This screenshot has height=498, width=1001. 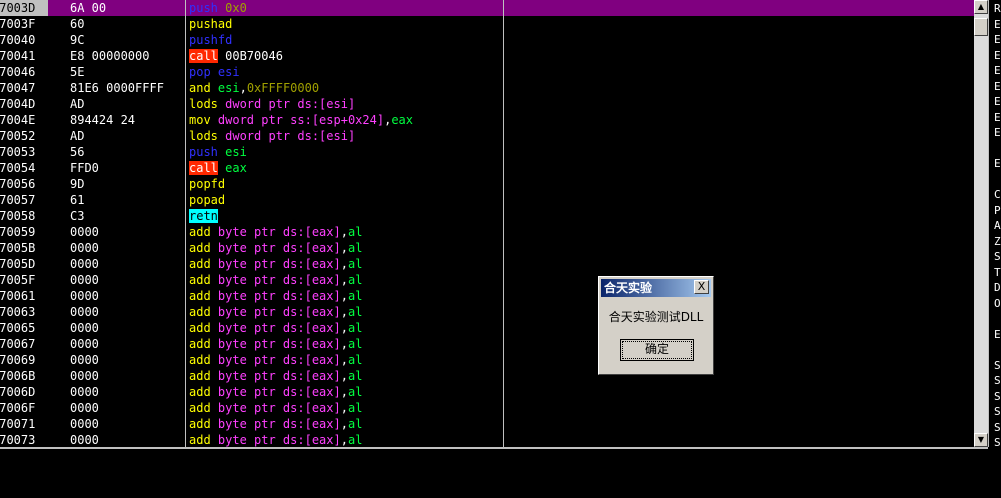 I want to click on dump-pane, so click(x=494, y=472).